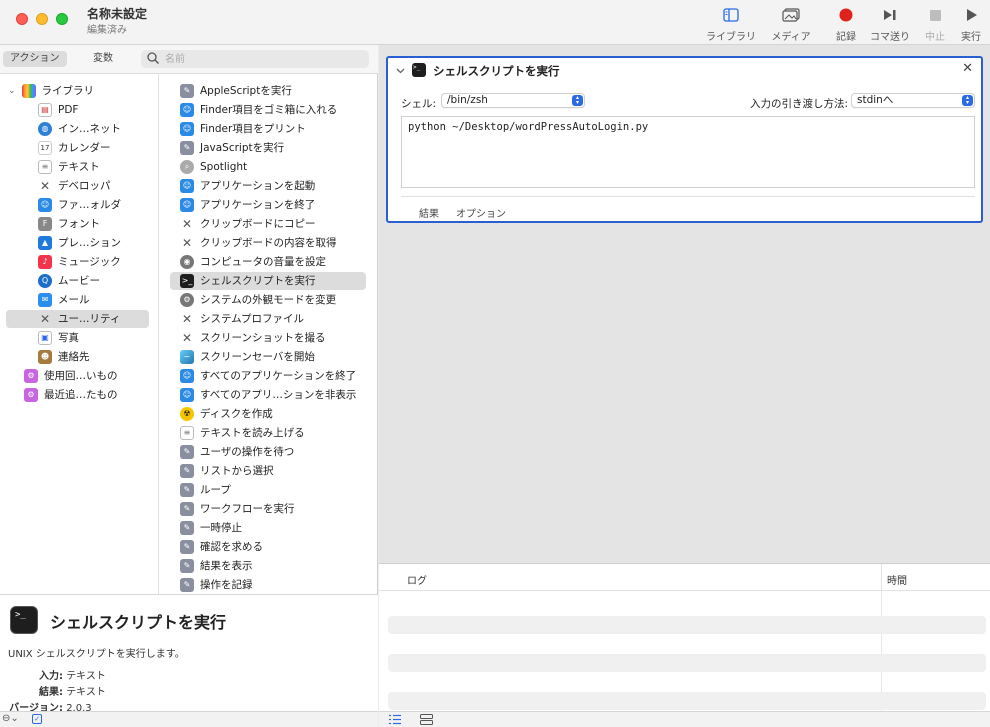 Image resolution: width=990 pixels, height=727 pixels. What do you see at coordinates (400, 70) in the screenshot?
I see `chevron-down-icon` at bounding box center [400, 70].